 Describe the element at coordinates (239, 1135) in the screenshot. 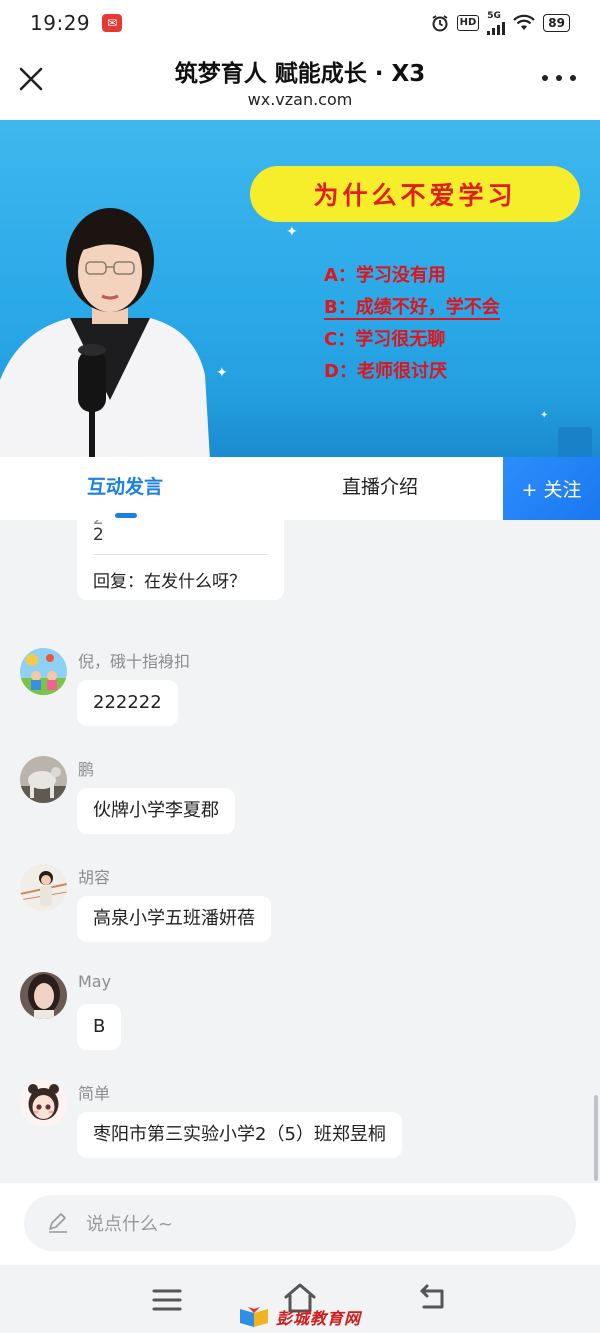

I see `message-bubble: 枣阳市第三实验小学2（5）班郑昱桐` at that location.